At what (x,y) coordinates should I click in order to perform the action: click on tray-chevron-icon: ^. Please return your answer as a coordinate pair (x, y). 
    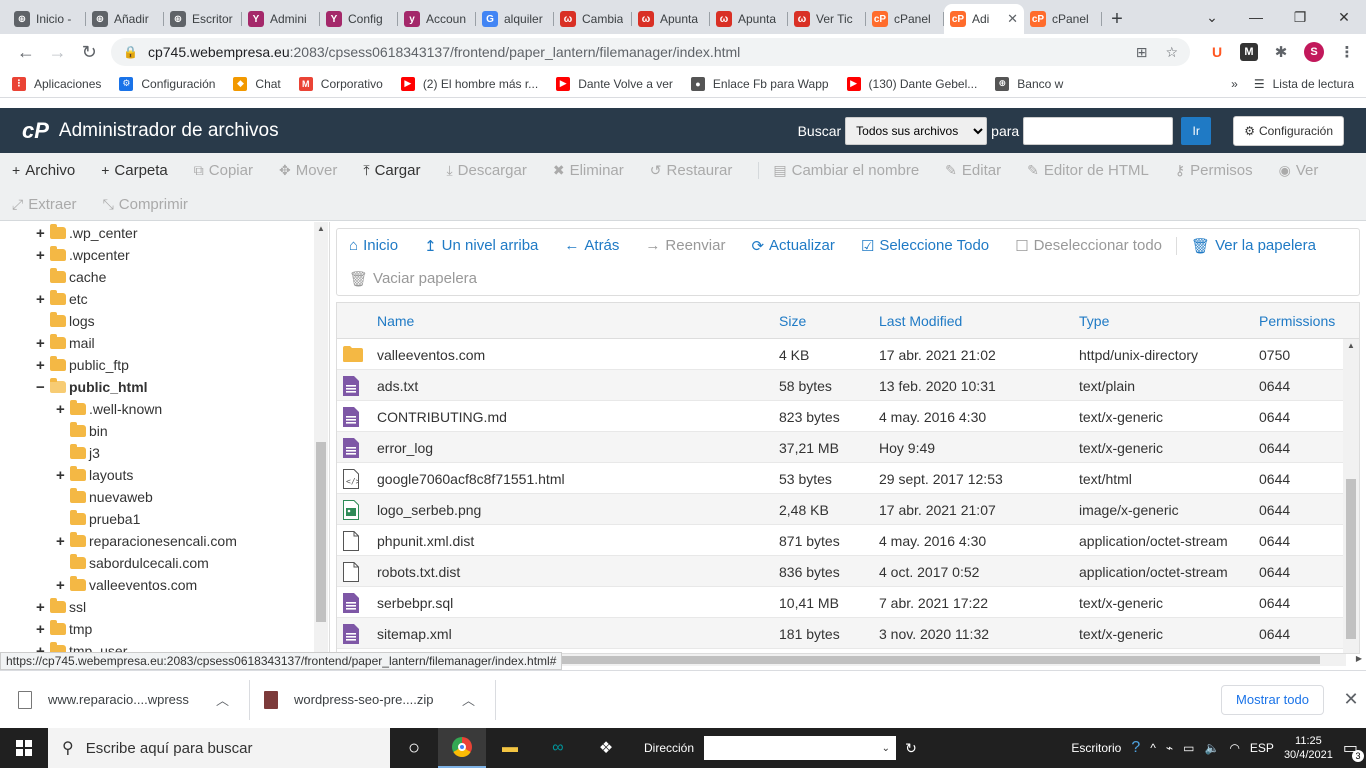
    Looking at the image, I should click on (1153, 748).